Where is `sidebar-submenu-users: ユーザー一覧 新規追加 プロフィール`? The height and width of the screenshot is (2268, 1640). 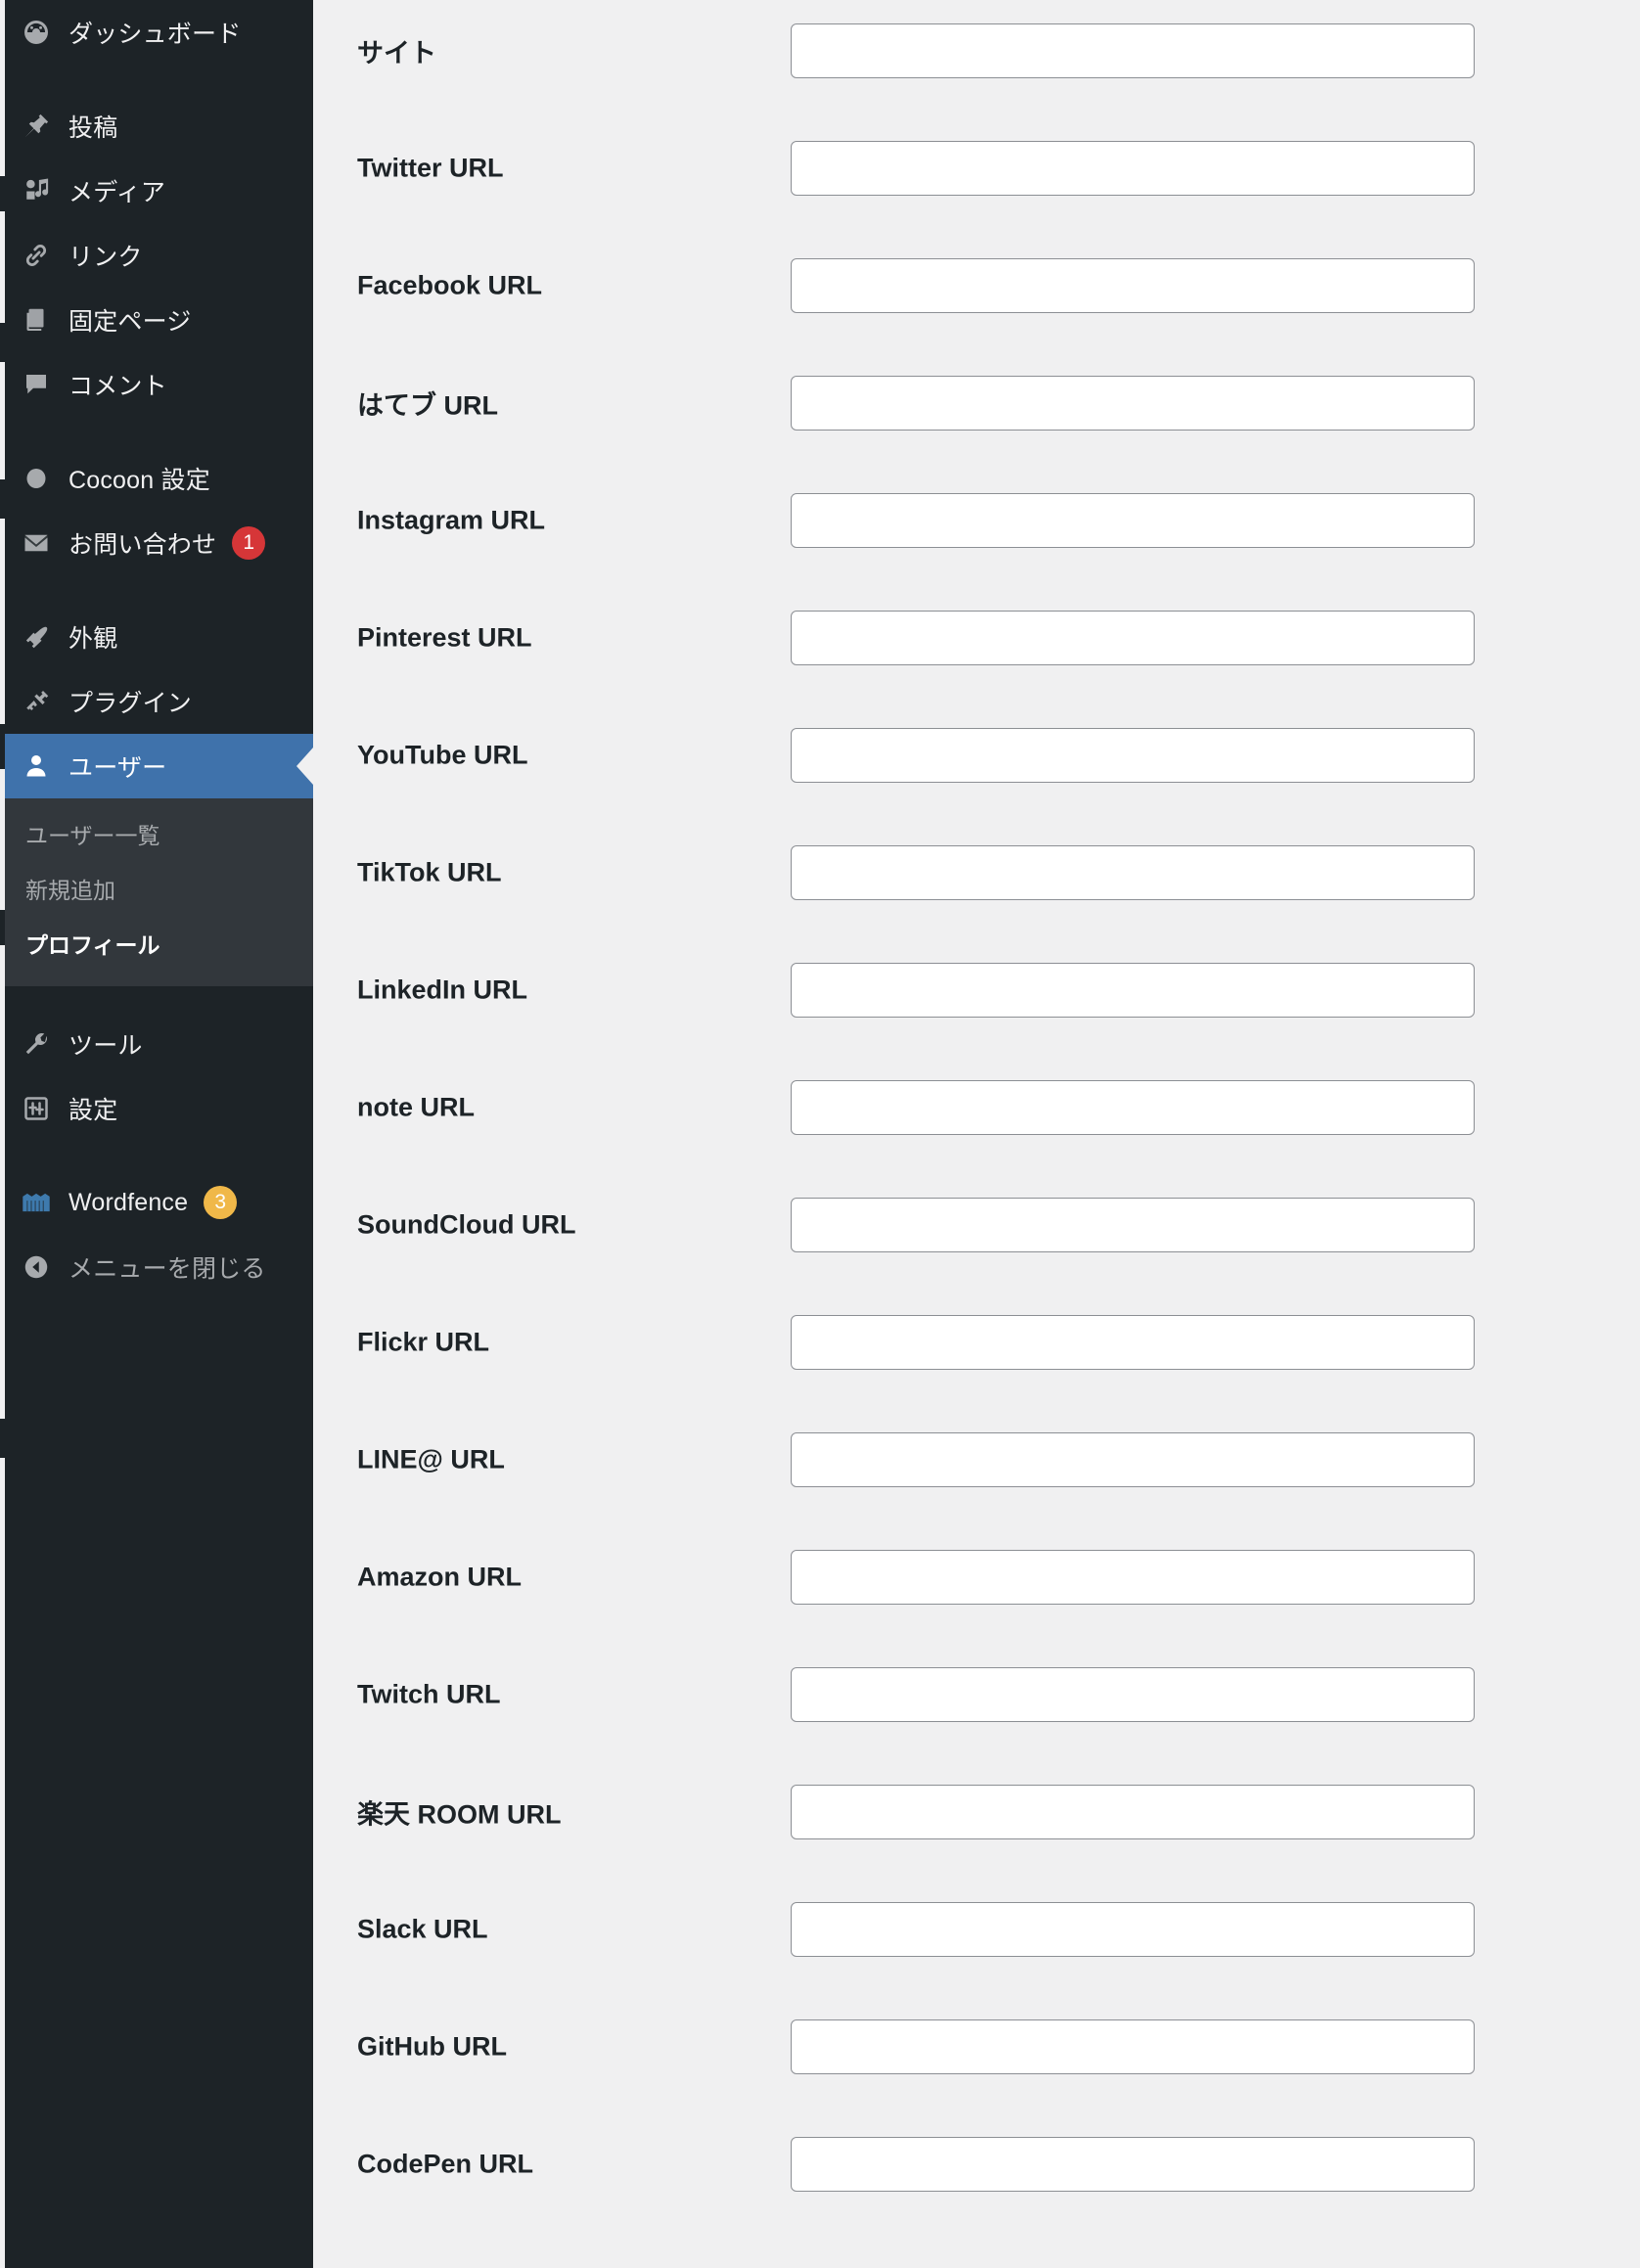 sidebar-submenu-users: ユーザー一覧 新規追加 プロフィール is located at coordinates (156, 892).